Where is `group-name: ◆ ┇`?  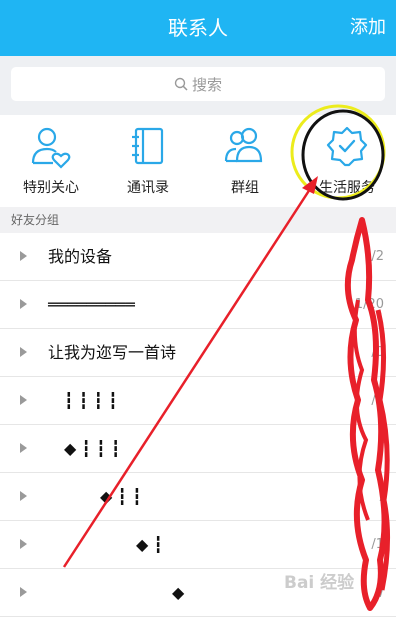 group-name: ◆ ┇ is located at coordinates (150, 544).